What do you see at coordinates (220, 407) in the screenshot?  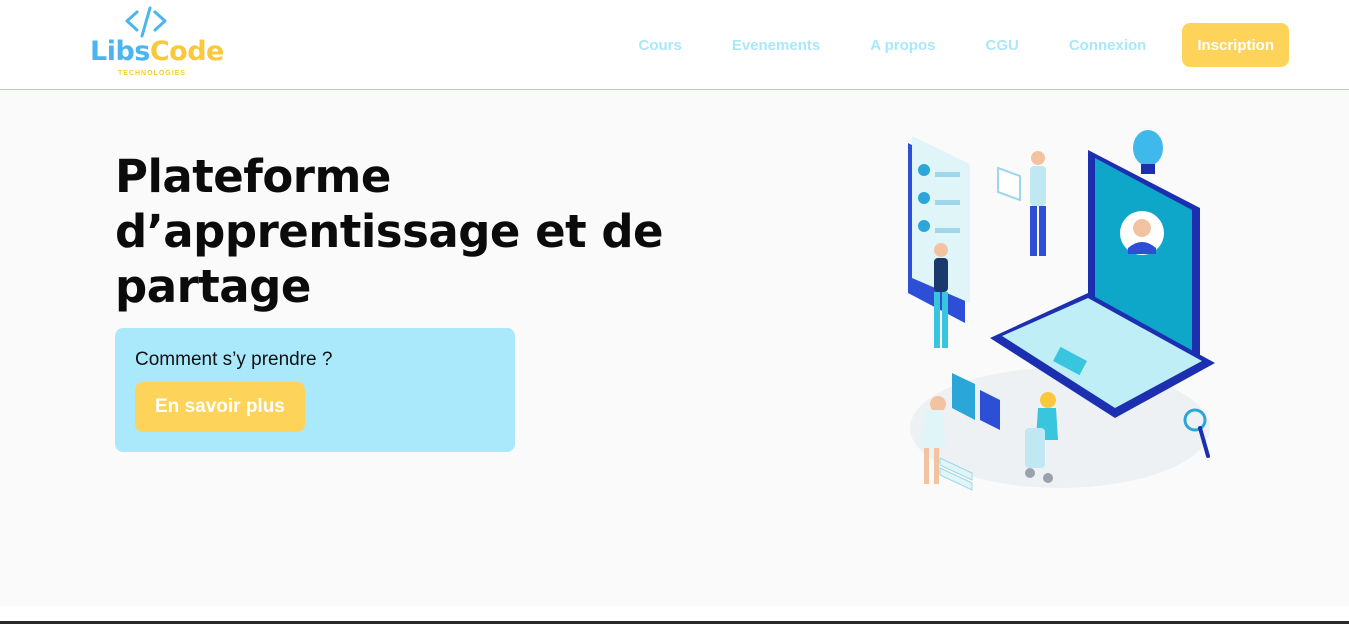 I see `learn-more-button: En savoir plus` at bounding box center [220, 407].